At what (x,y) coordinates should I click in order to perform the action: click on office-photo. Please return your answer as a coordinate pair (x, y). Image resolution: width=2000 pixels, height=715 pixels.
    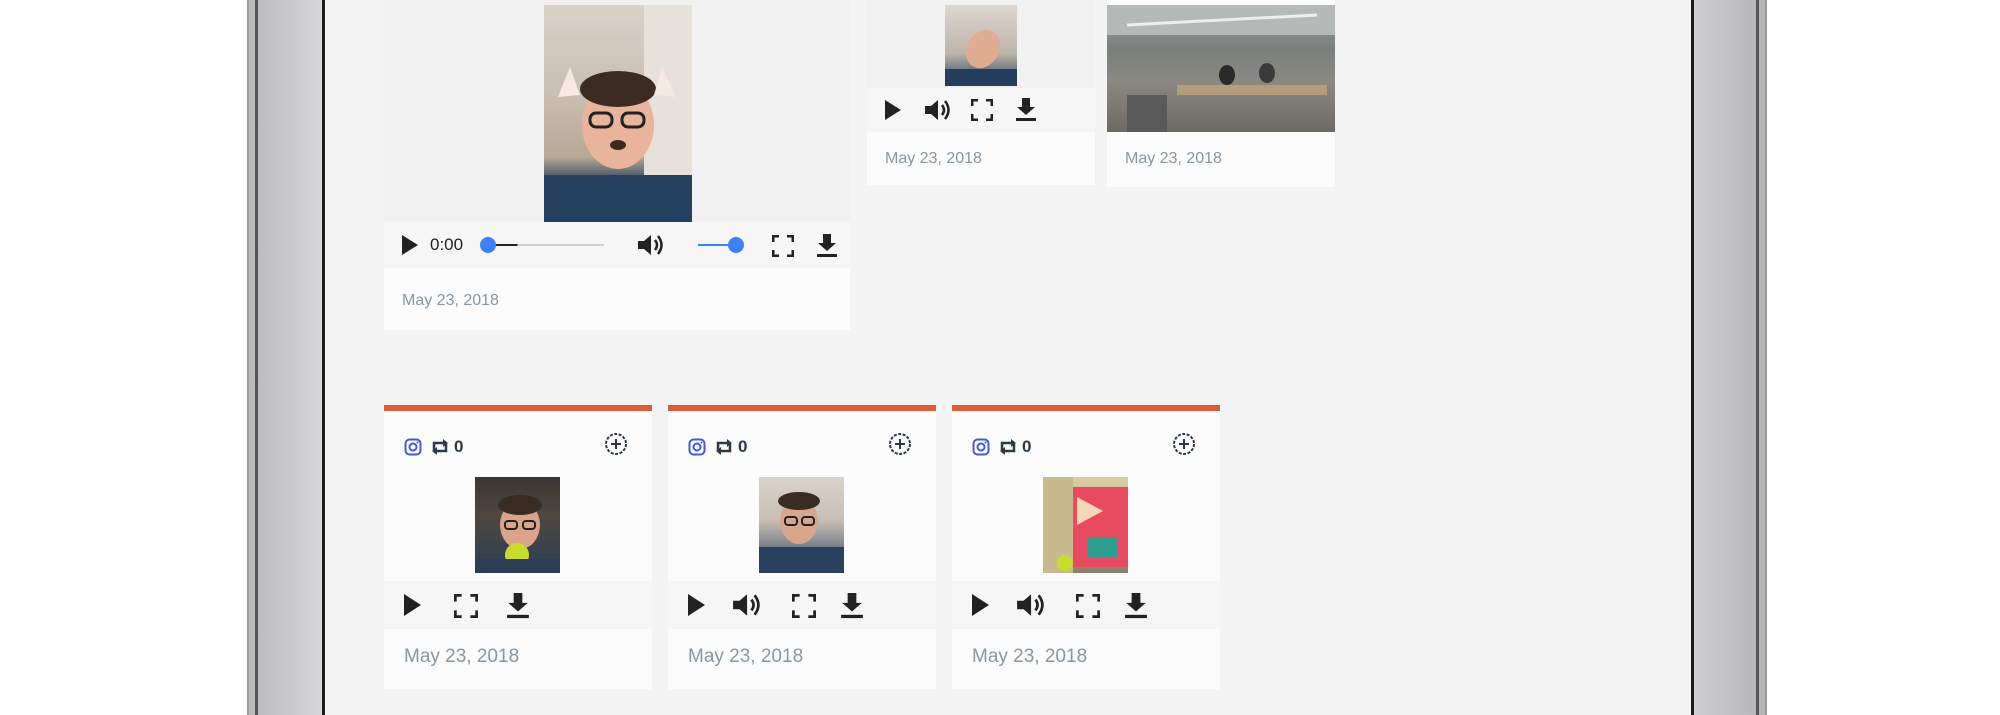
    Looking at the image, I should click on (1221, 68).